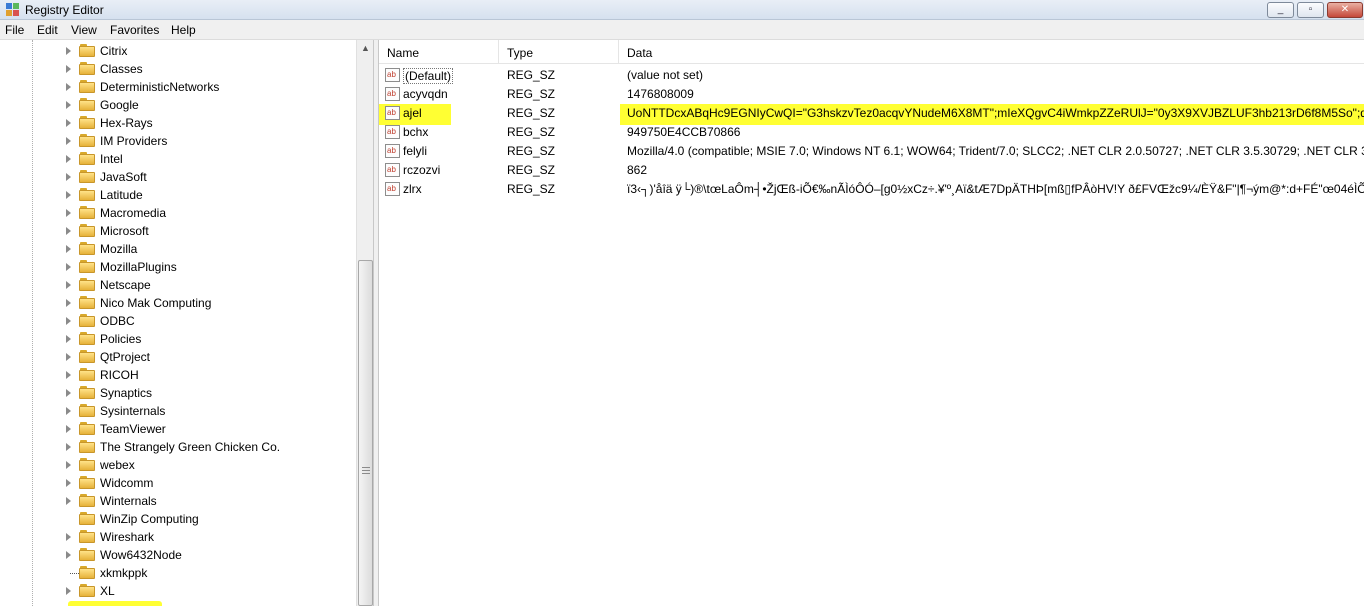 This screenshot has height=606, width=1364. Describe the element at coordinates (178, 519) in the screenshot. I see `tree-item: WinZip Computing` at that location.